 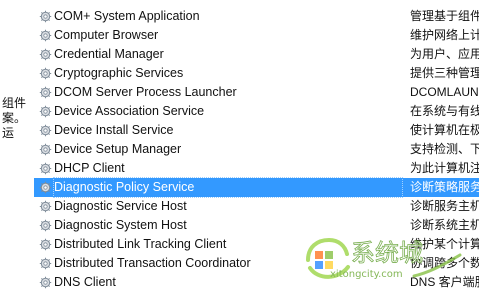 I want to click on service-description-text: 组件案。运, so click(x=14, y=118).